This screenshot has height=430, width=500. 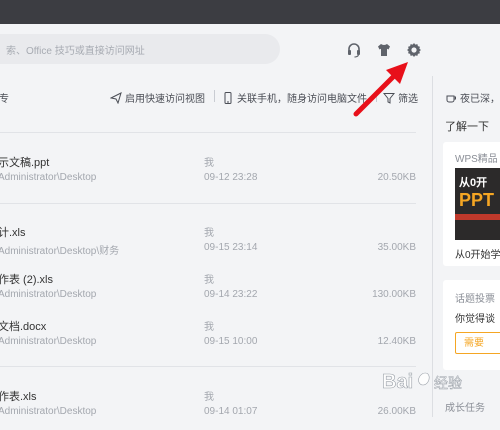 What do you see at coordinates (75, 51) in the screenshot?
I see `search-placeholder: 索、Office 技巧或直接访问网址` at bounding box center [75, 51].